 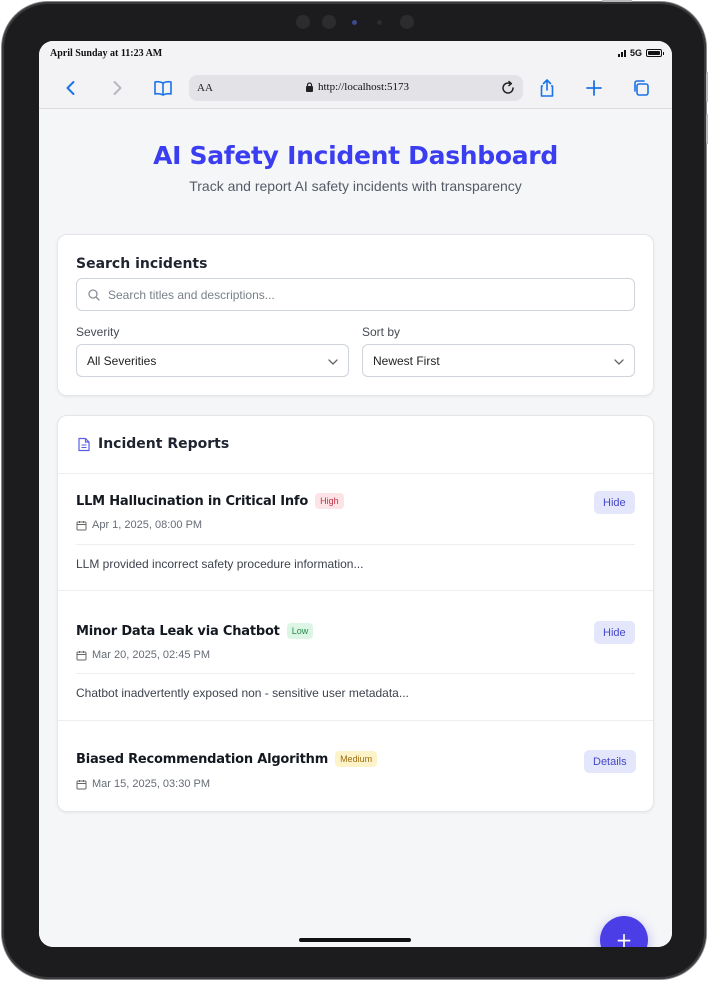 What do you see at coordinates (356, 759) in the screenshot?
I see `severity-badge: Medium` at bounding box center [356, 759].